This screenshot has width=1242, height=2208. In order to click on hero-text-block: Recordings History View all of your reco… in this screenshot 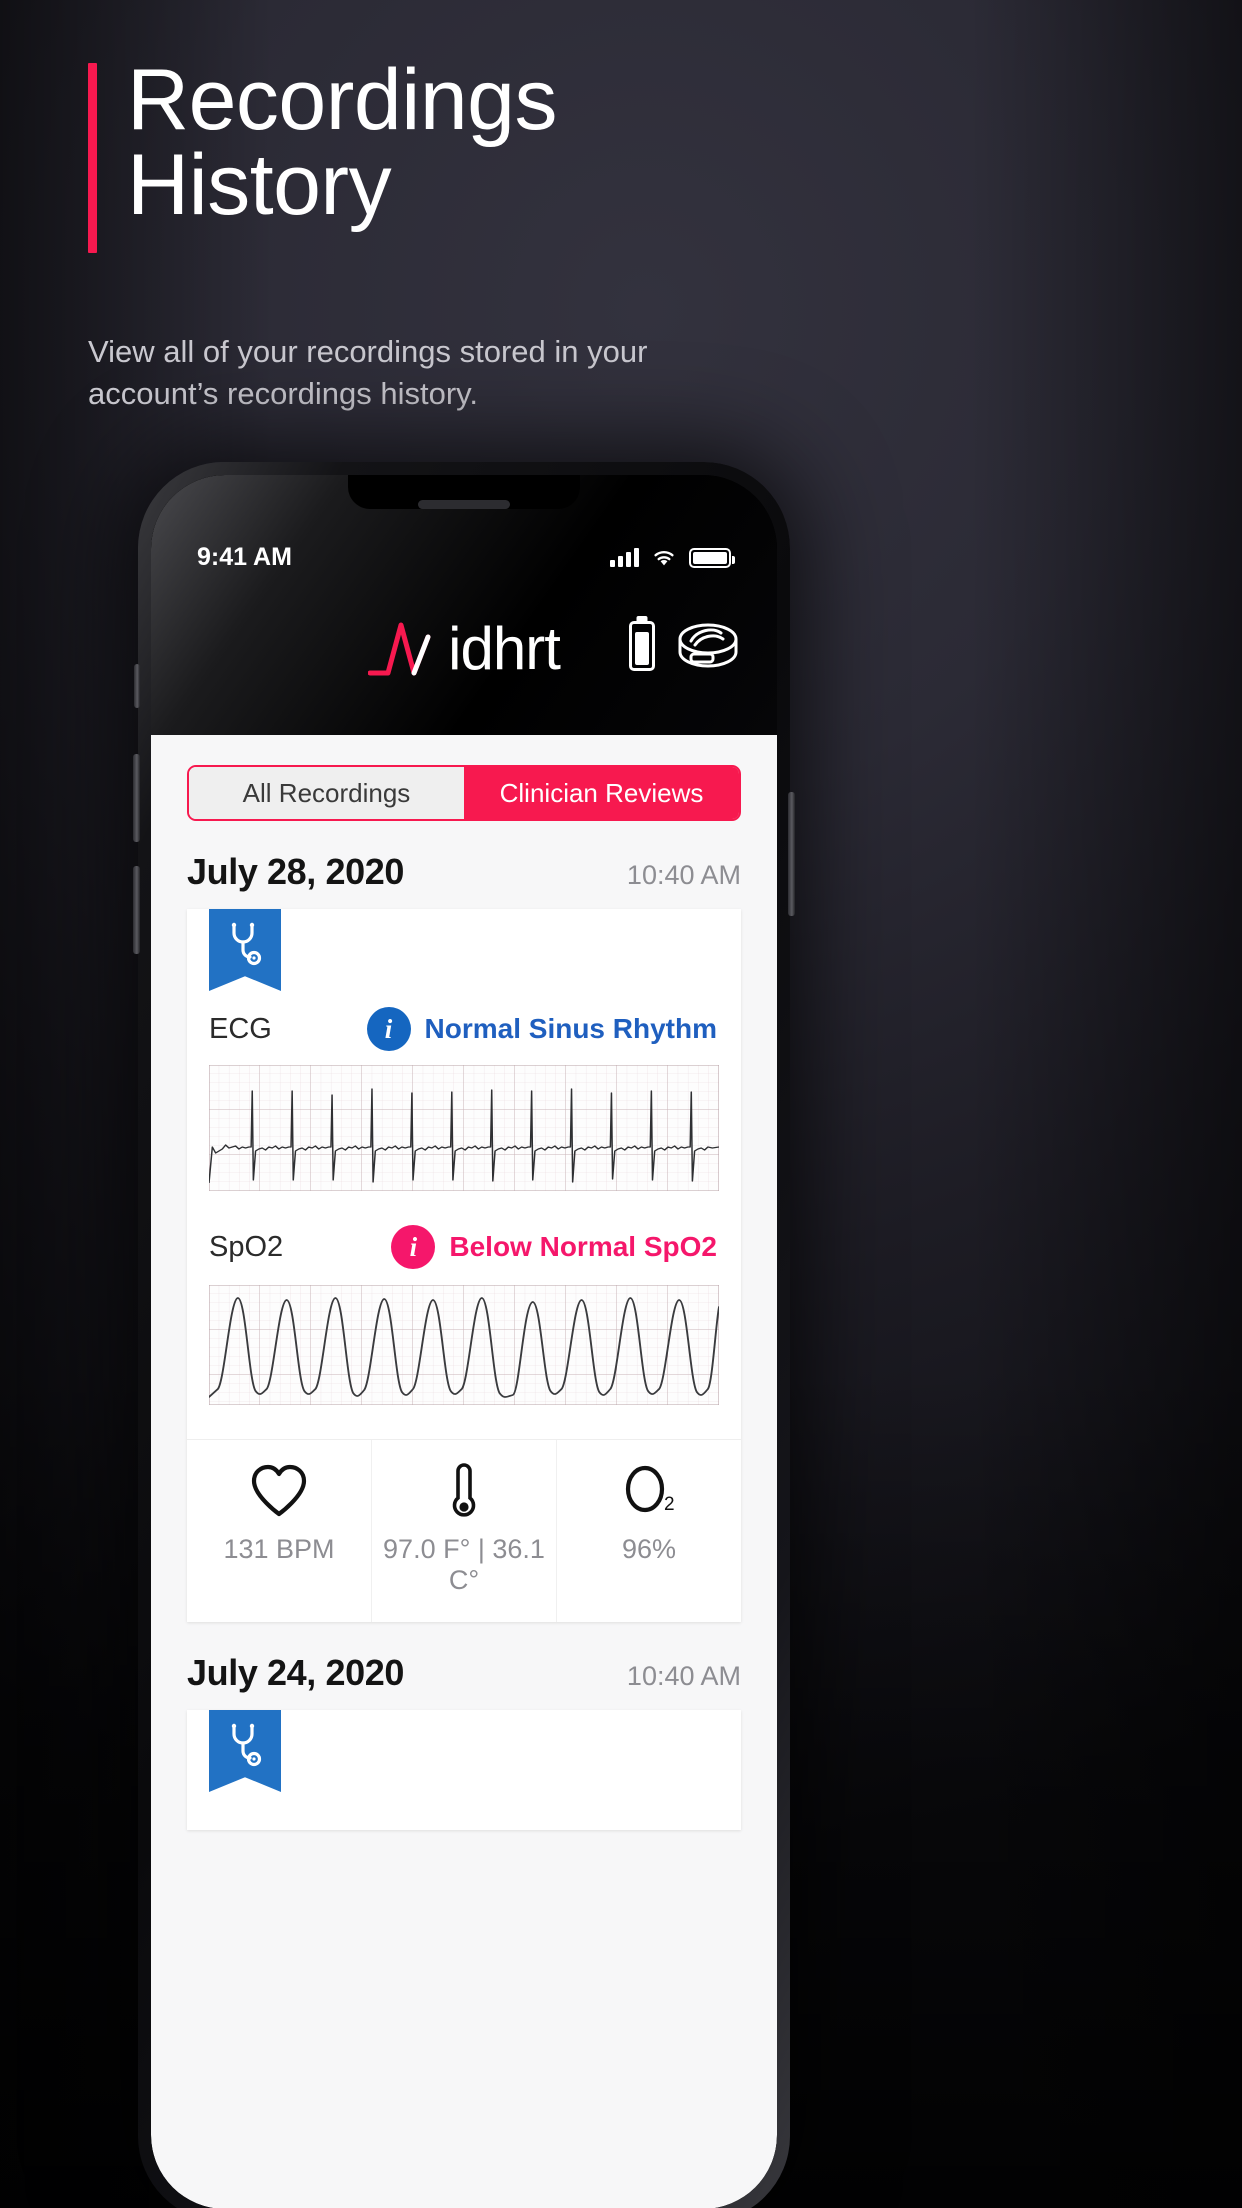, I will do `click(538, 231)`.